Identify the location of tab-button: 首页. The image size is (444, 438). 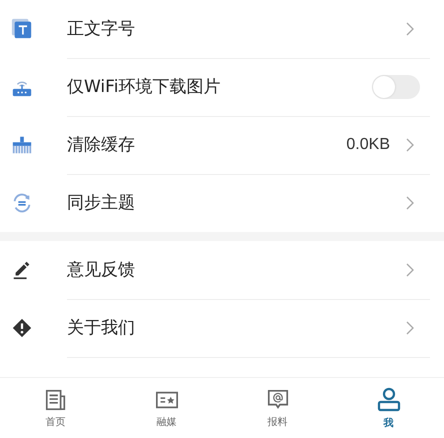
(55, 408).